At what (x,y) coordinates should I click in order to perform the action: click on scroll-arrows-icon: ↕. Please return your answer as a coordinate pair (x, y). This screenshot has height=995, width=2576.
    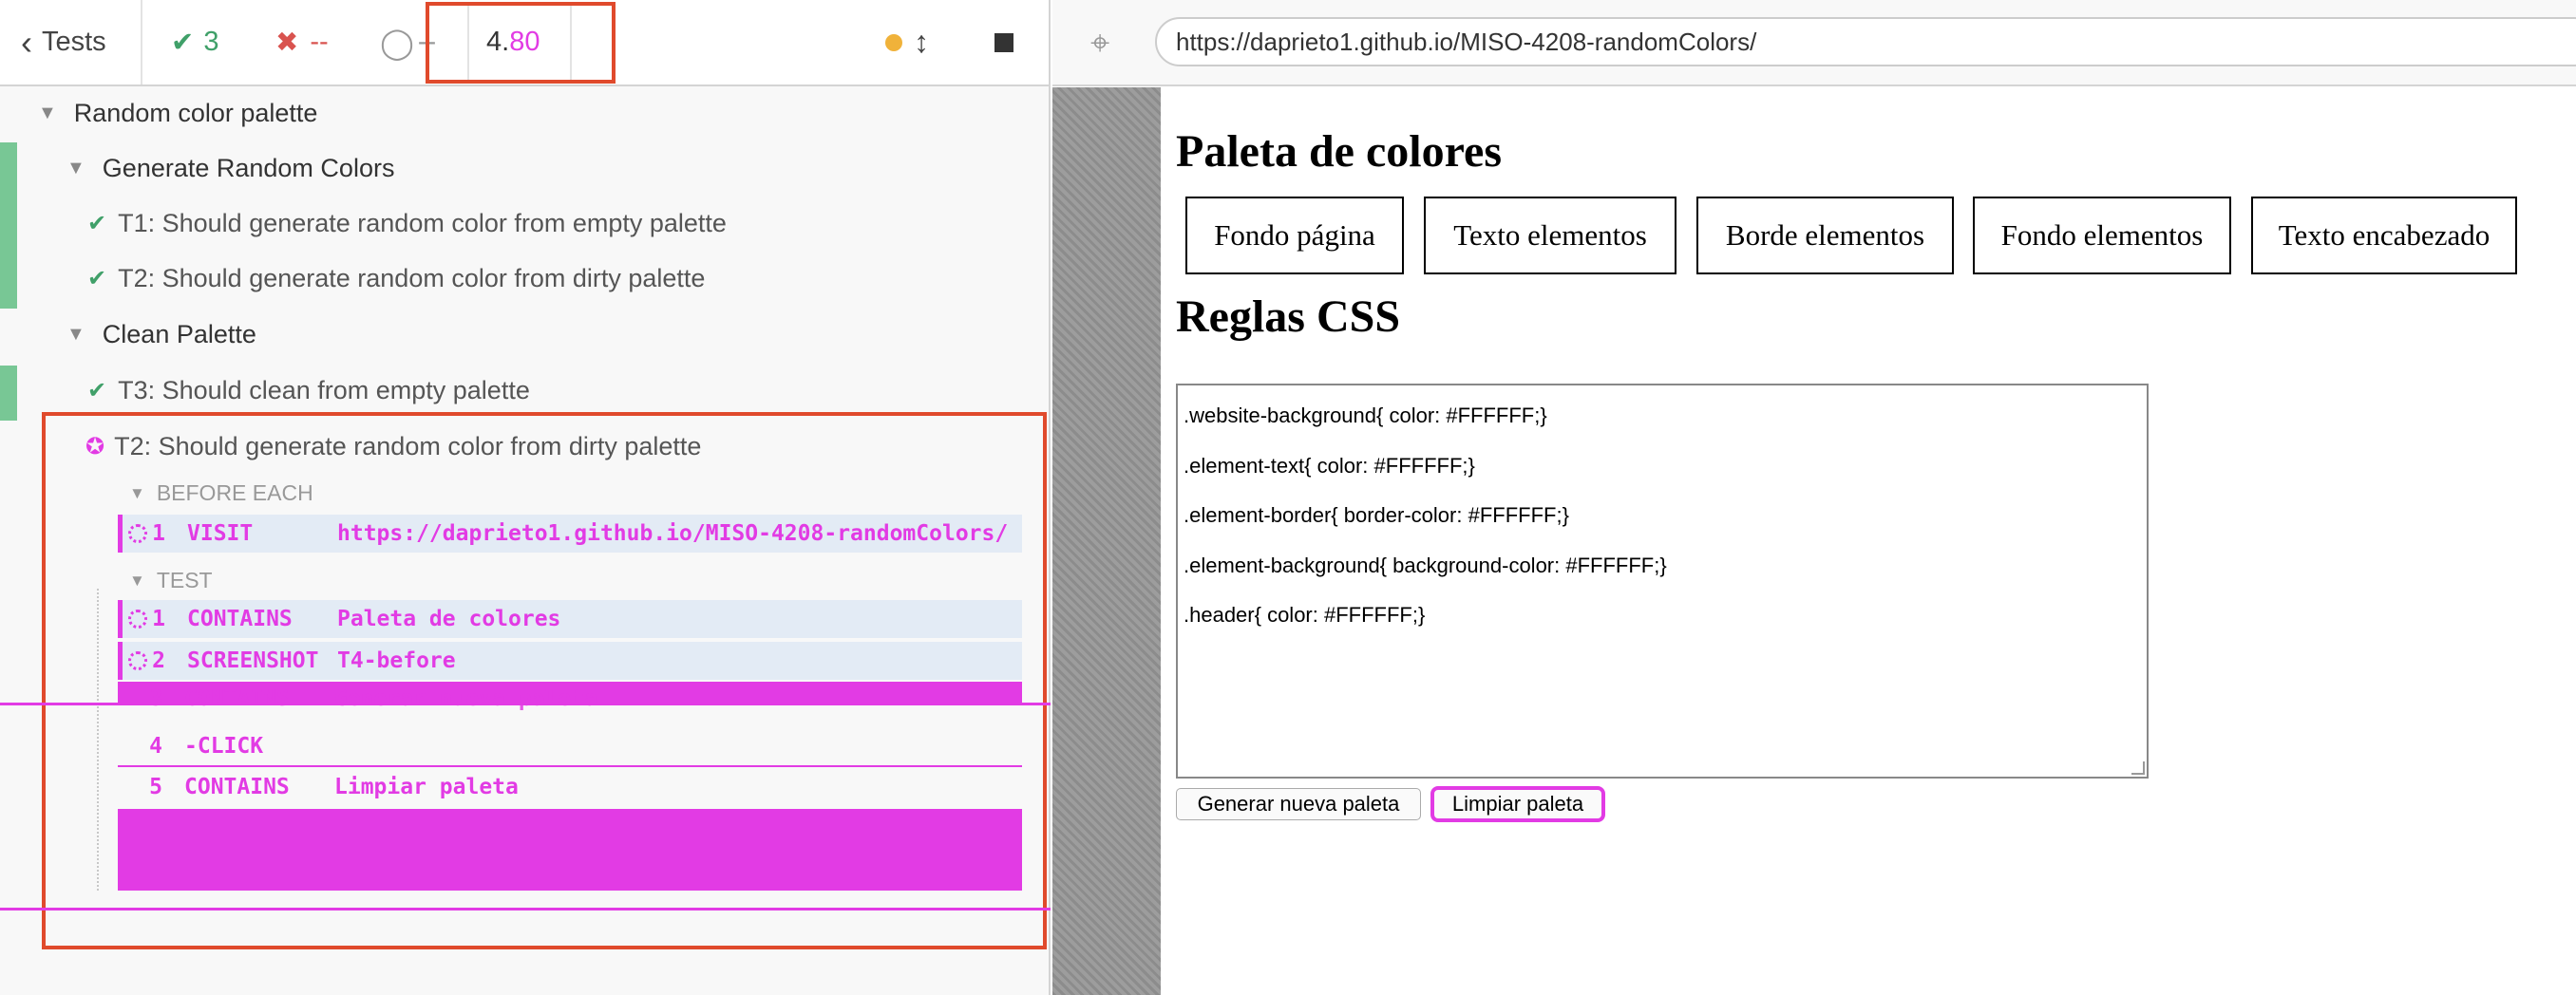
    Looking at the image, I should click on (921, 42).